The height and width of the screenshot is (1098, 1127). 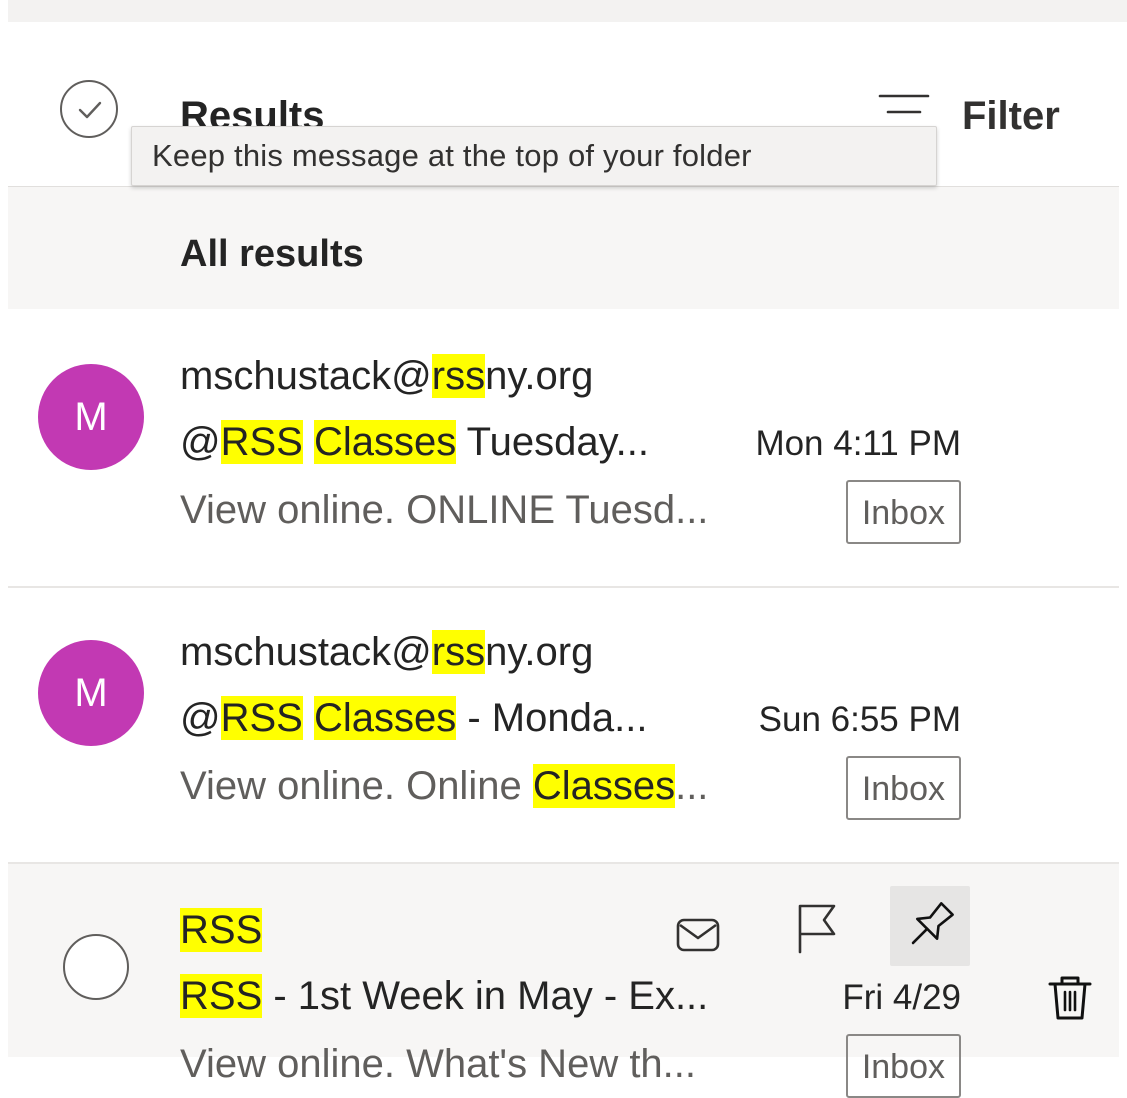 I want to click on pin-icon, so click(x=932, y=923).